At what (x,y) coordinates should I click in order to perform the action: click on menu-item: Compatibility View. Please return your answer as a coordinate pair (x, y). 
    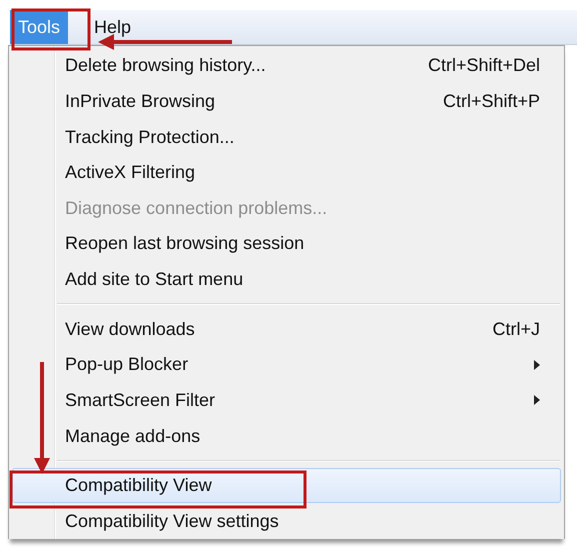
    Looking at the image, I should click on (286, 486).